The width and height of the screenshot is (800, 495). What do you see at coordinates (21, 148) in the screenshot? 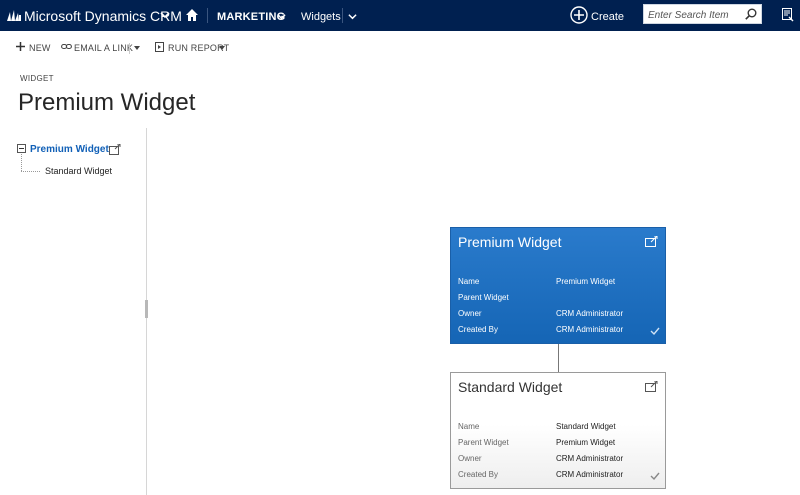
I see `collapse-icon` at bounding box center [21, 148].